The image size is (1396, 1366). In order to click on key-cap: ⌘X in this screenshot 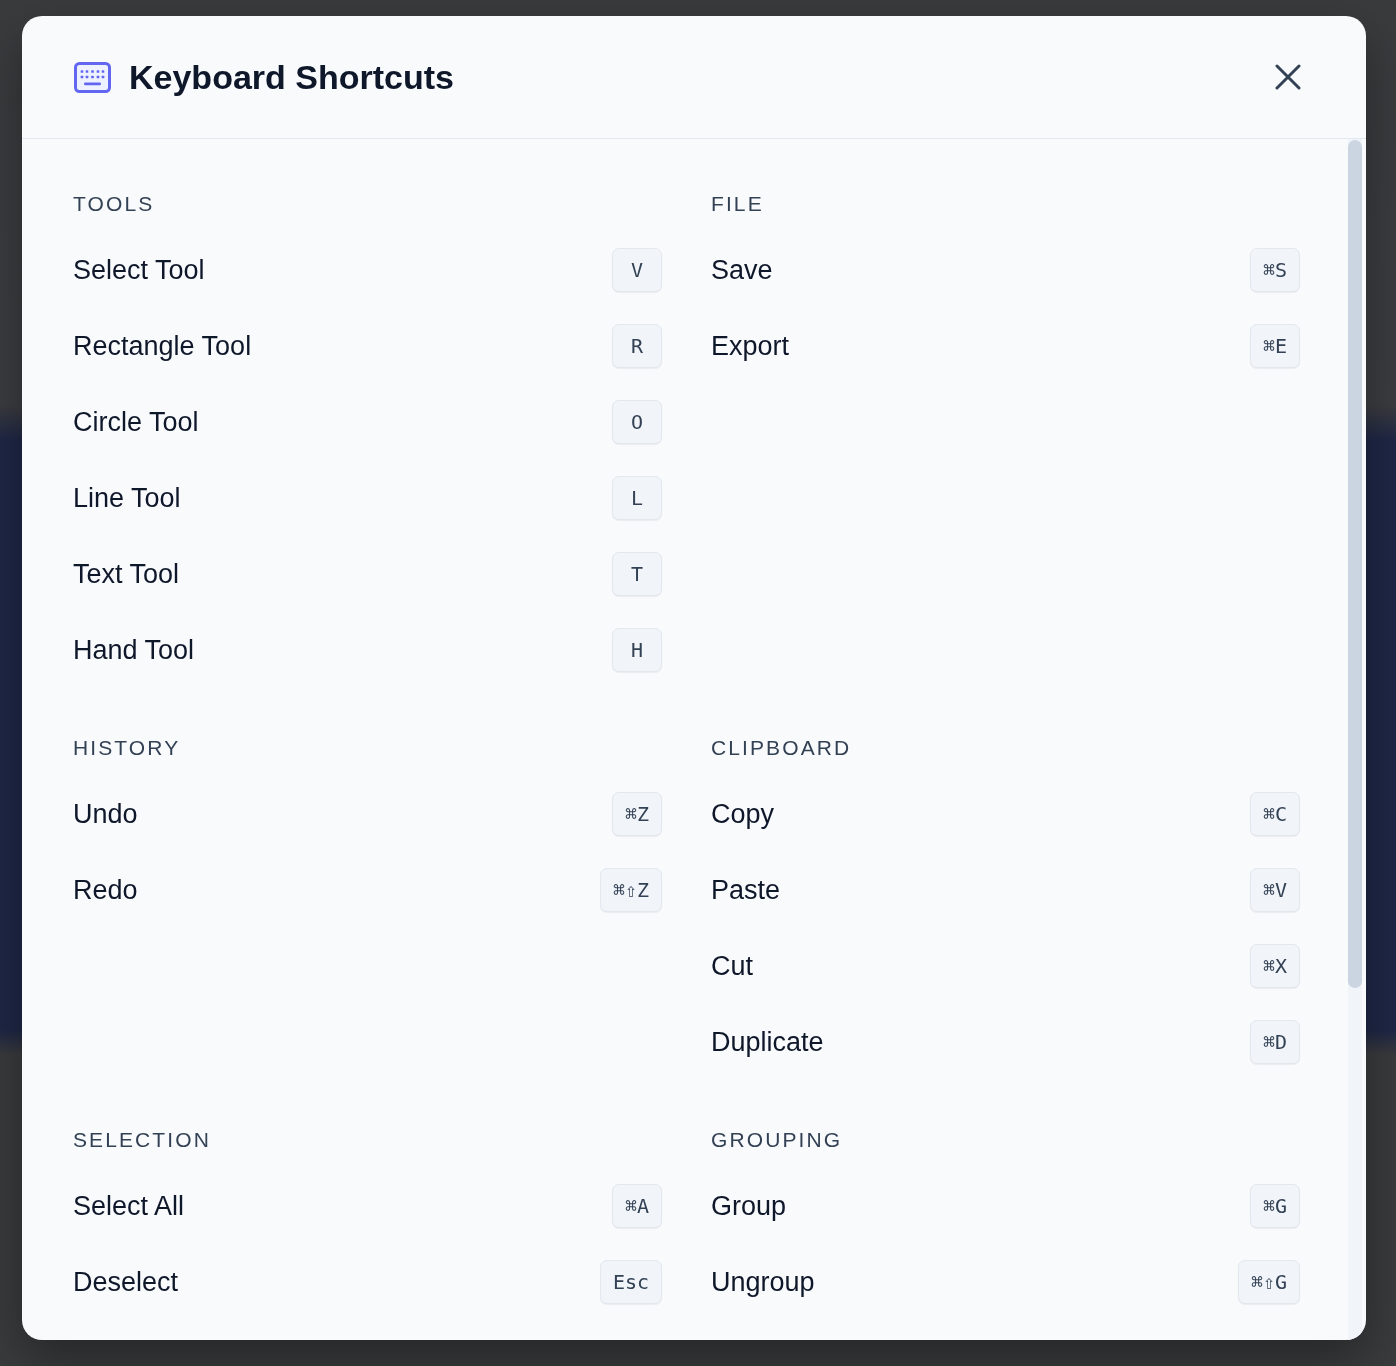, I will do `click(1274, 966)`.